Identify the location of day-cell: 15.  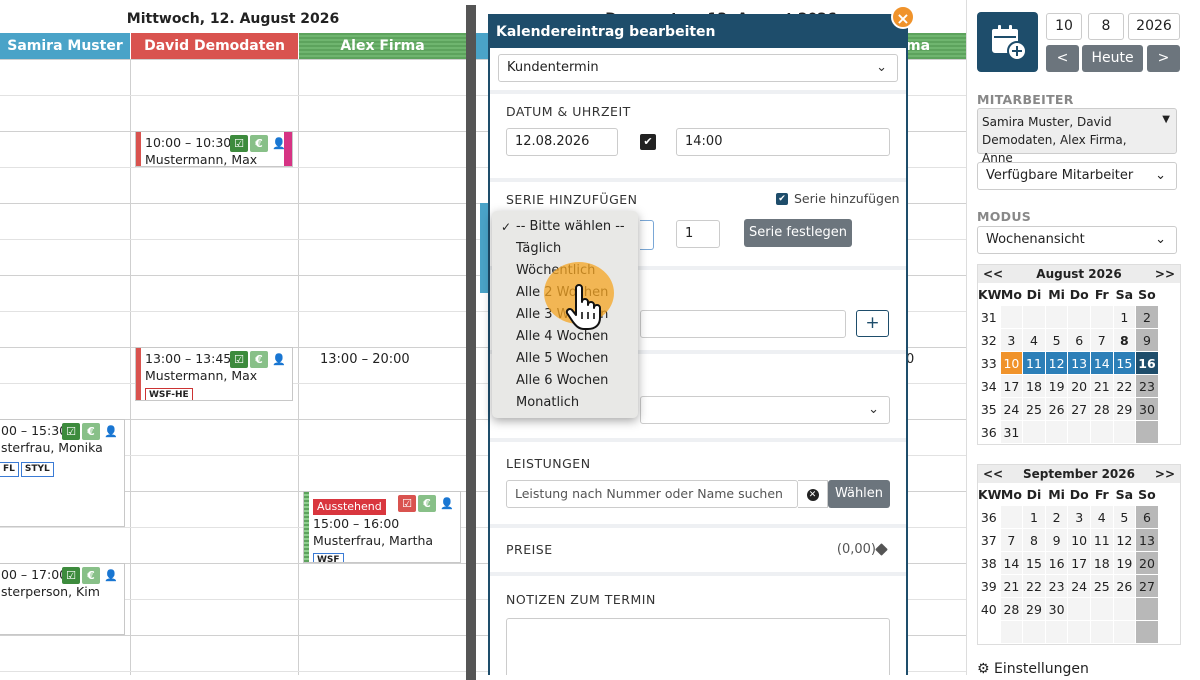
(1034, 563).